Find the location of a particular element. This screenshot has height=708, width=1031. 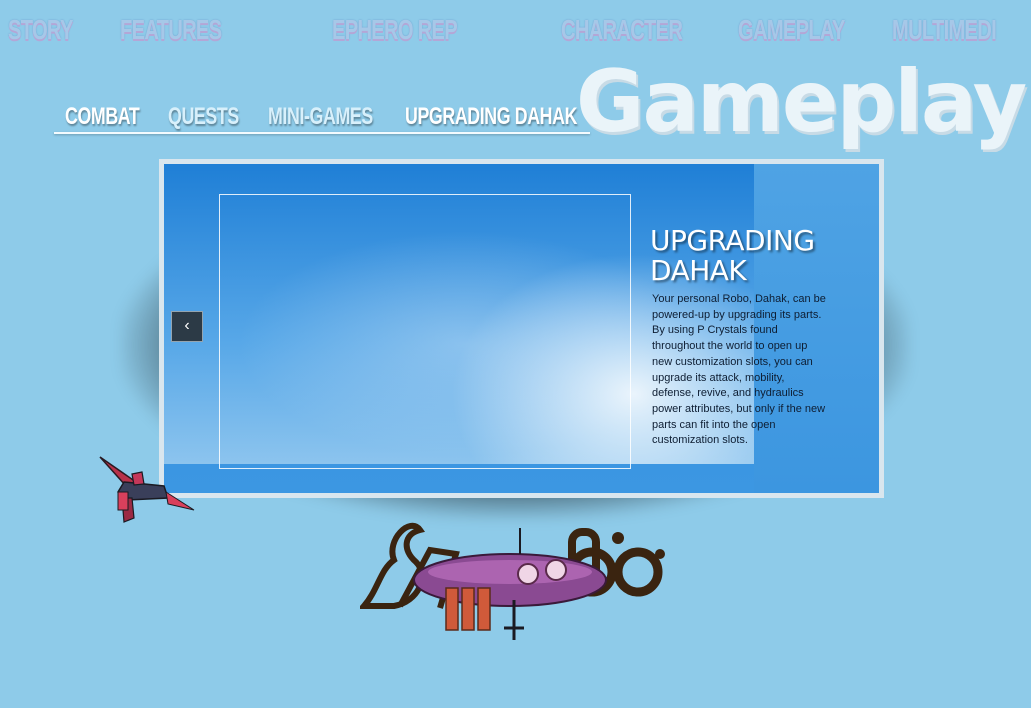

slide-heading: UPGRADING DAHAK is located at coordinates (745, 256).